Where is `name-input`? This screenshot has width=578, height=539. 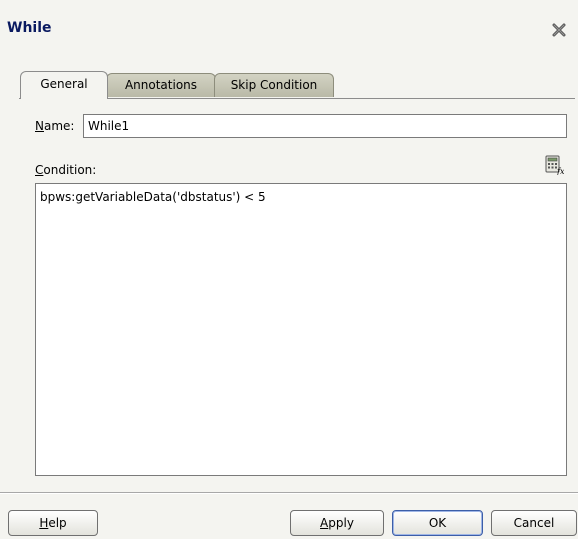
name-input is located at coordinates (325, 126).